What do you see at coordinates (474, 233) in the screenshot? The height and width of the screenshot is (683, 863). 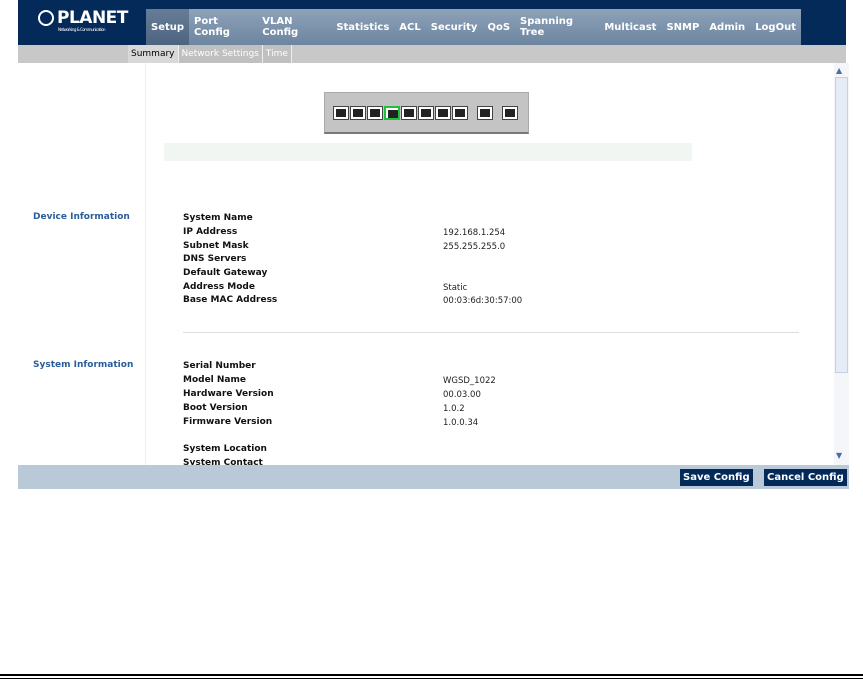 I see `field-value: 192.168.1.254` at bounding box center [474, 233].